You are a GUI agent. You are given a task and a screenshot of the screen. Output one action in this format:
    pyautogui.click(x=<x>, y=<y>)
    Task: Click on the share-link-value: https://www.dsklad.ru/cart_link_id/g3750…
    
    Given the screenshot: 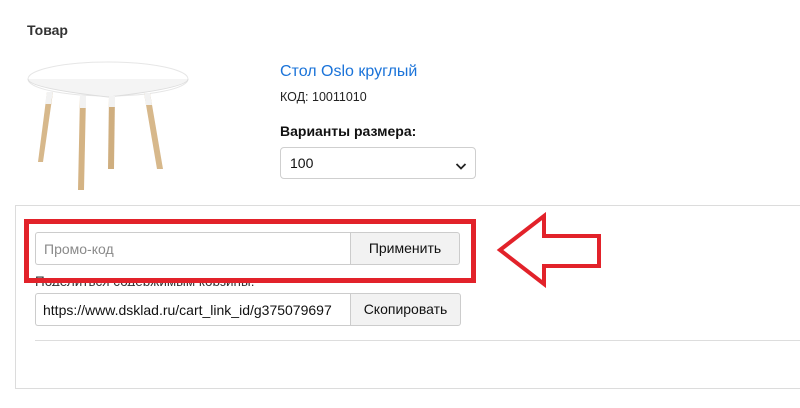 What is the action you would take?
    pyautogui.click(x=187, y=310)
    